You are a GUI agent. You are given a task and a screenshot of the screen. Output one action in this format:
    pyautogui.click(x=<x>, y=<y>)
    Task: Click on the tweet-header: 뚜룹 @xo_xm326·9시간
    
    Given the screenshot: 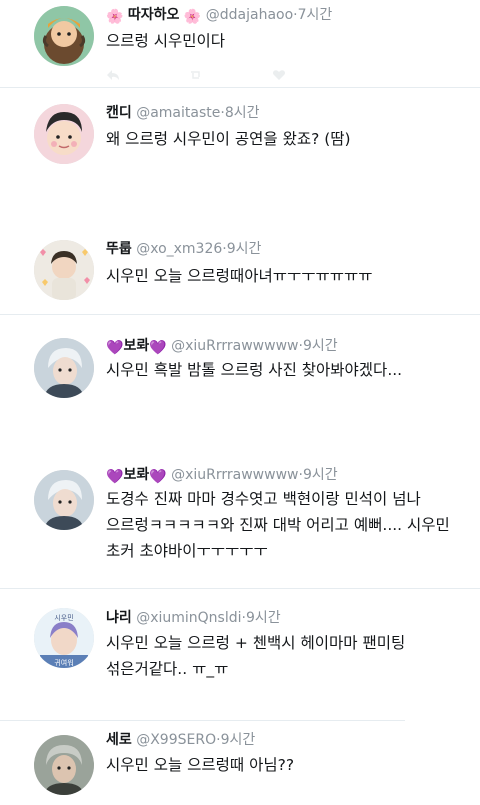 What is the action you would take?
    pyautogui.click(x=183, y=249)
    